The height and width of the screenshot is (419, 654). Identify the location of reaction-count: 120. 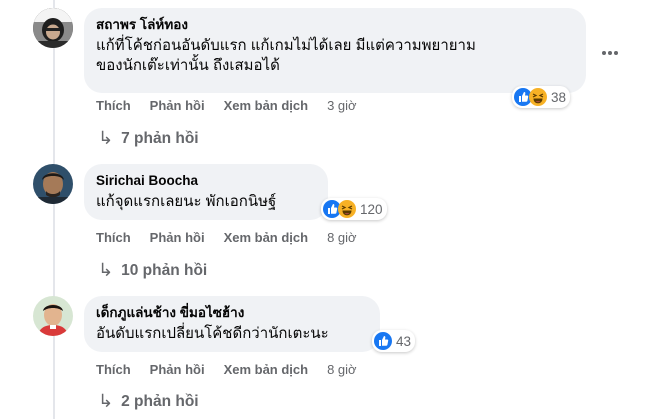
(371, 209).